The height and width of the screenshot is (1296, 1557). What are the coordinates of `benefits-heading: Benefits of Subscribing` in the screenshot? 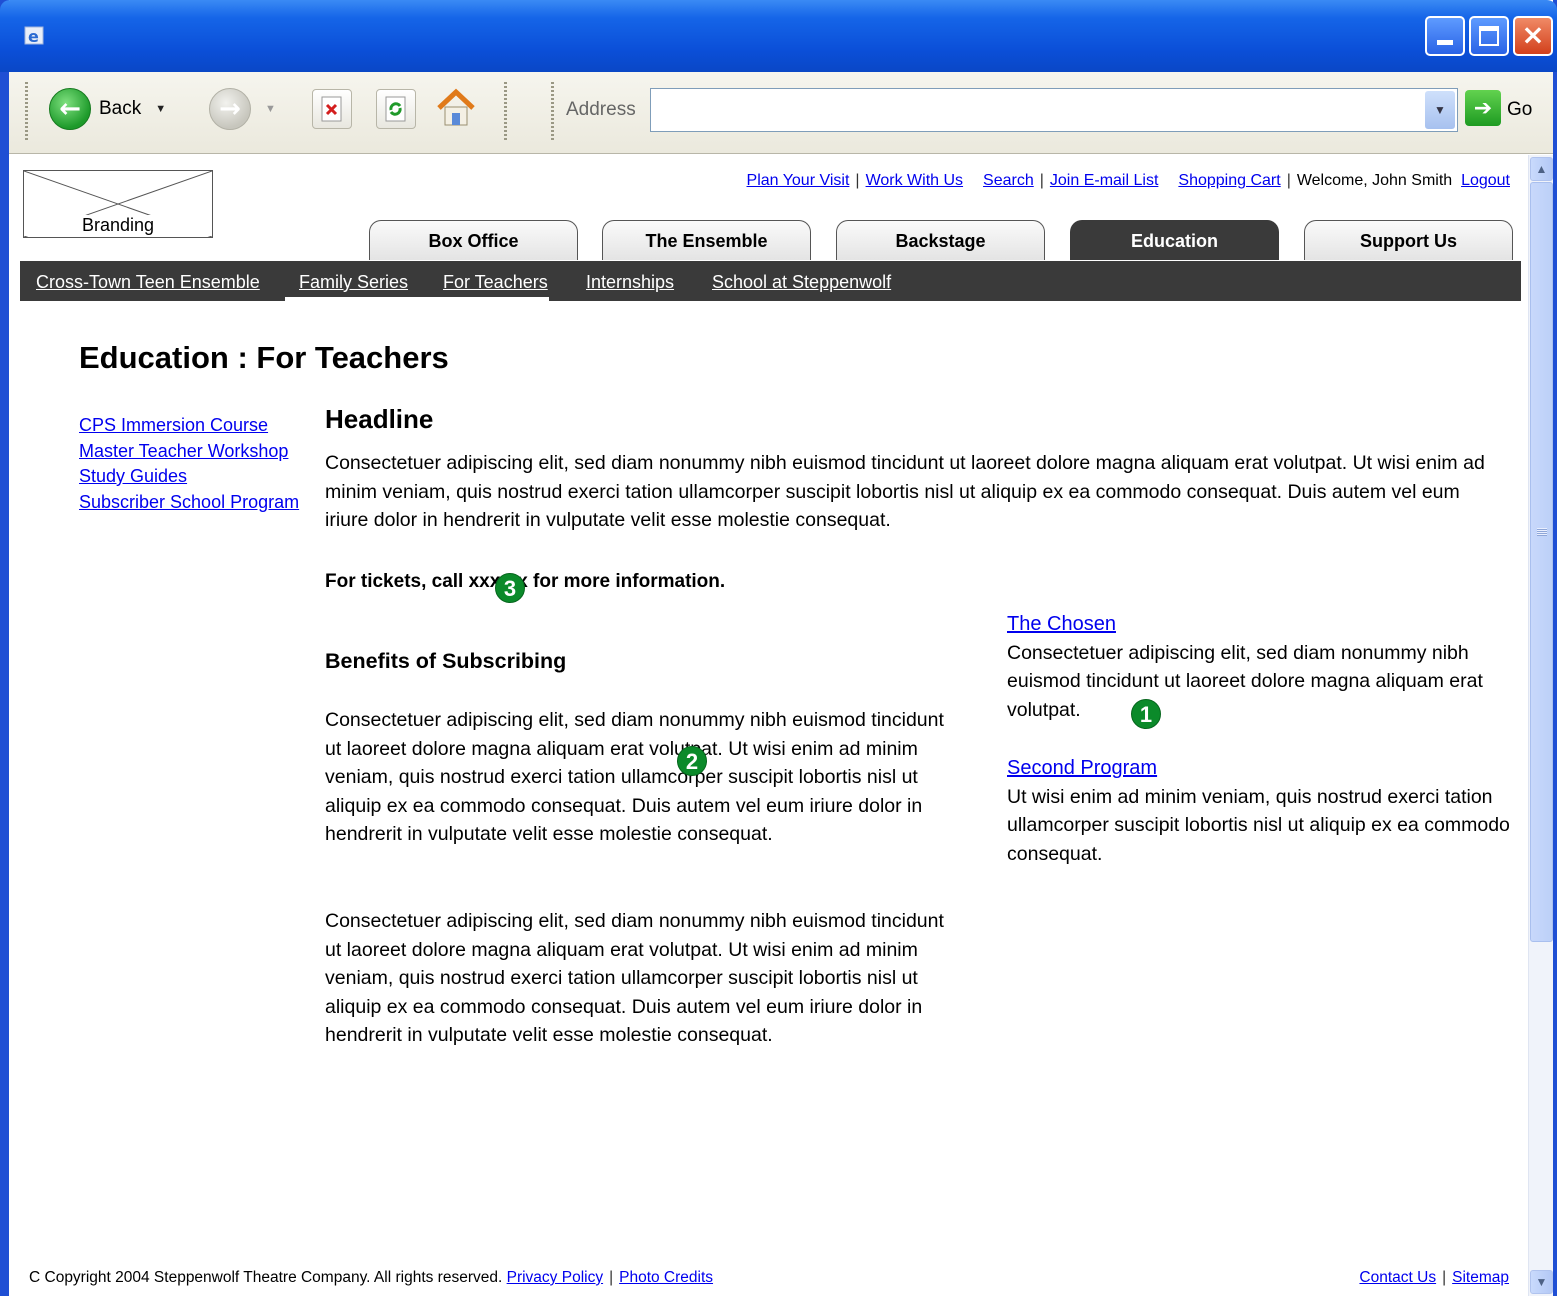 It's located at (446, 661).